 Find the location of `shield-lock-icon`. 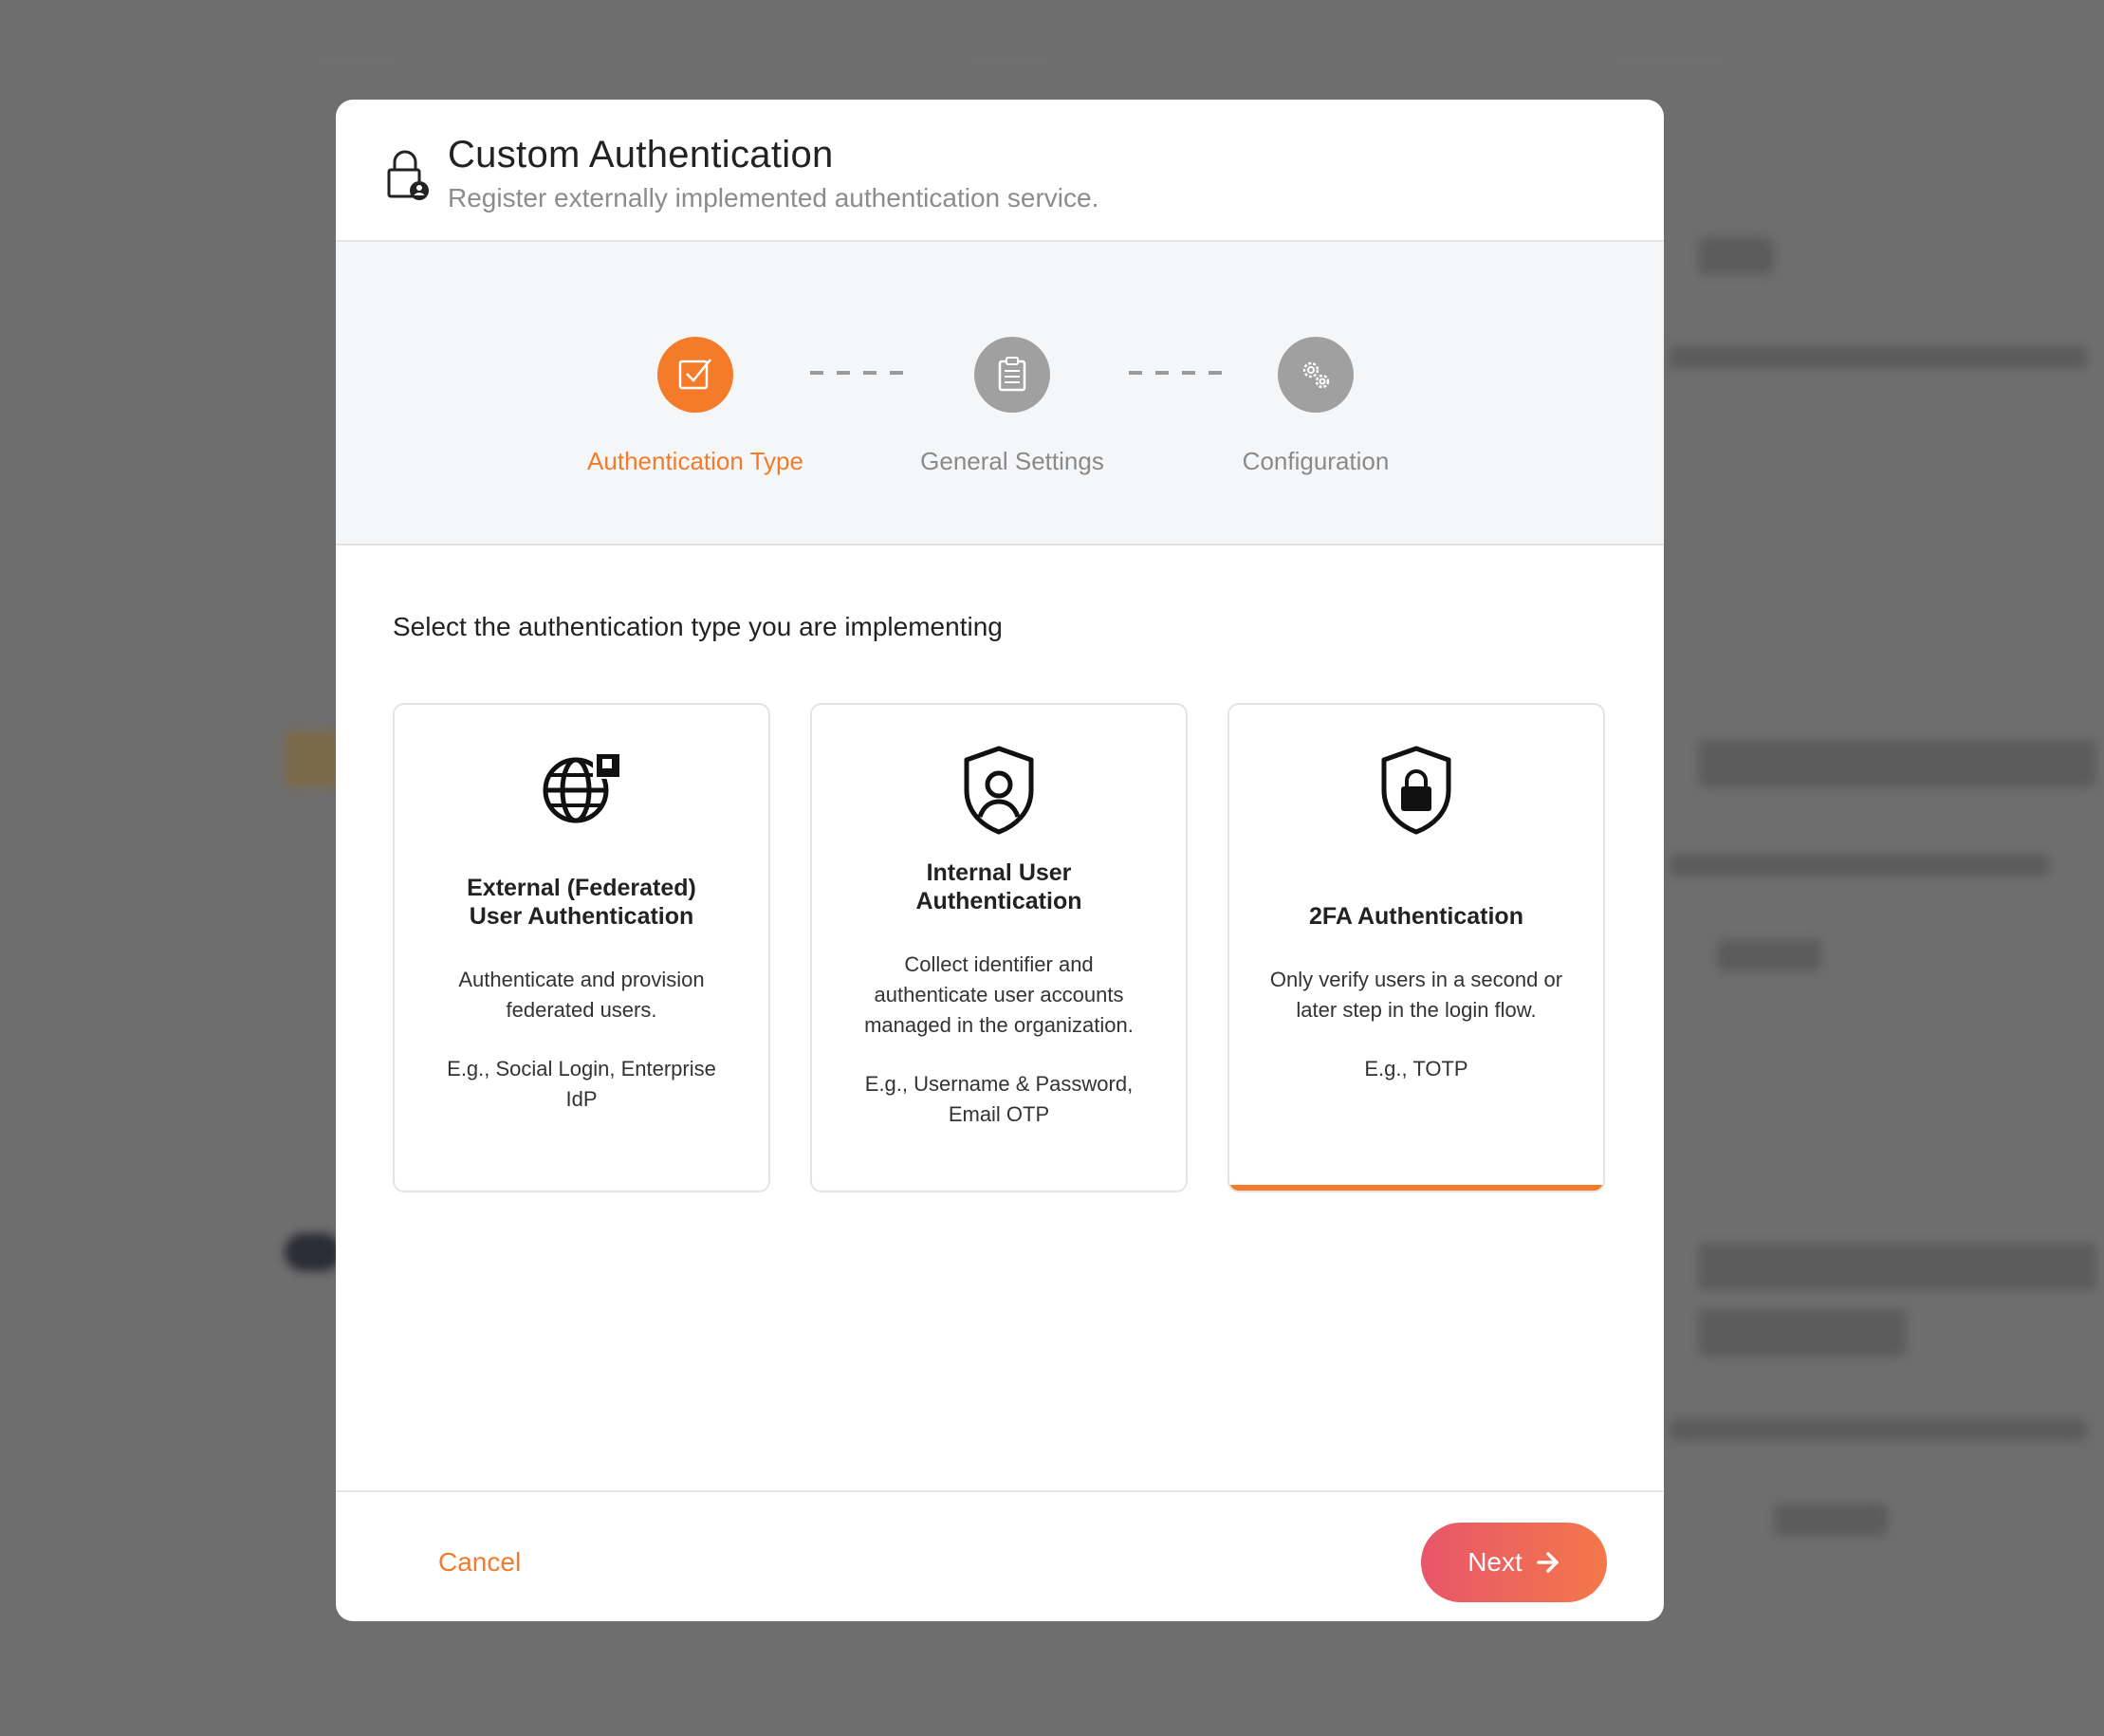

shield-lock-icon is located at coordinates (1416, 790).